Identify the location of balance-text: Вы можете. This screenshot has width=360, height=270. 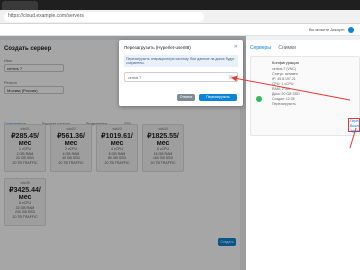
(319, 30).